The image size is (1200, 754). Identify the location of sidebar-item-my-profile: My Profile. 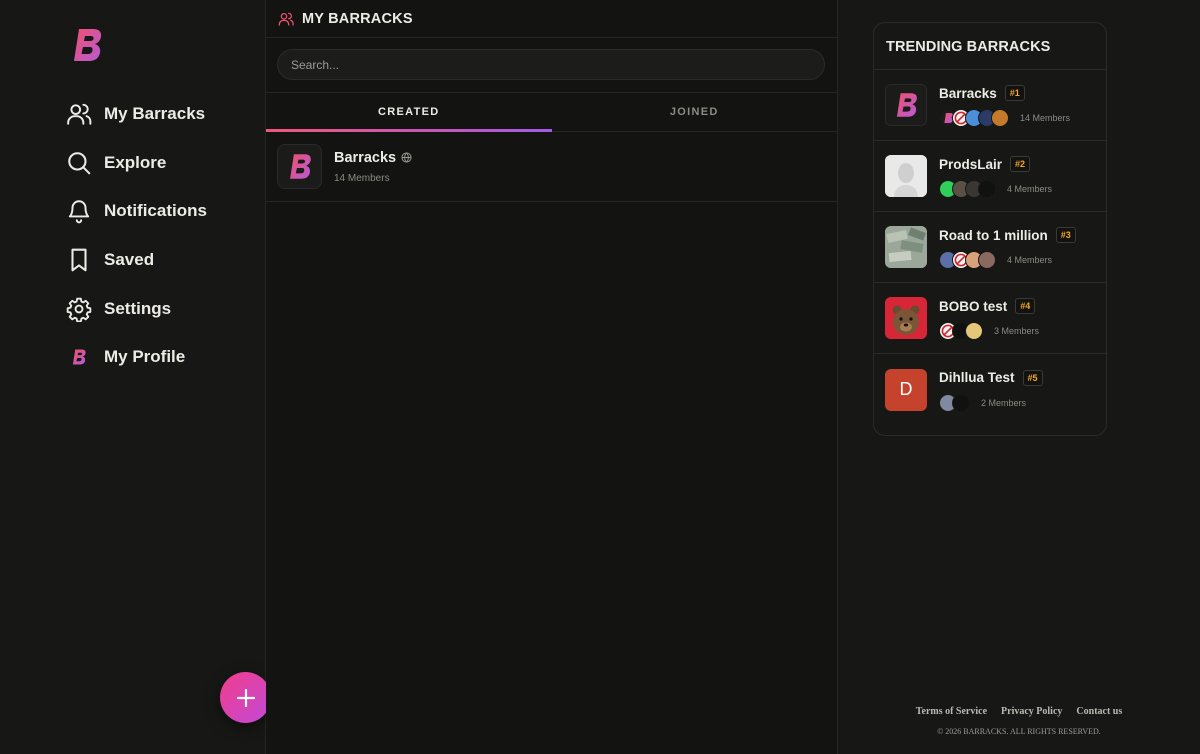
(136, 357).